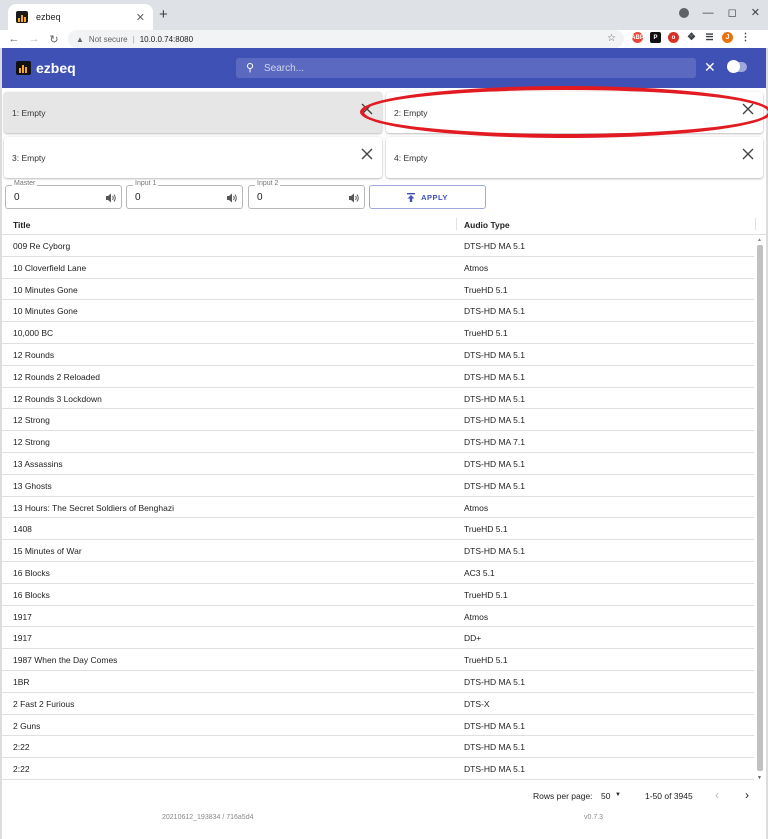 Image resolution: width=768 pixels, height=839 pixels. I want to click on puzzle-extensions-icon: ❖, so click(691, 37).